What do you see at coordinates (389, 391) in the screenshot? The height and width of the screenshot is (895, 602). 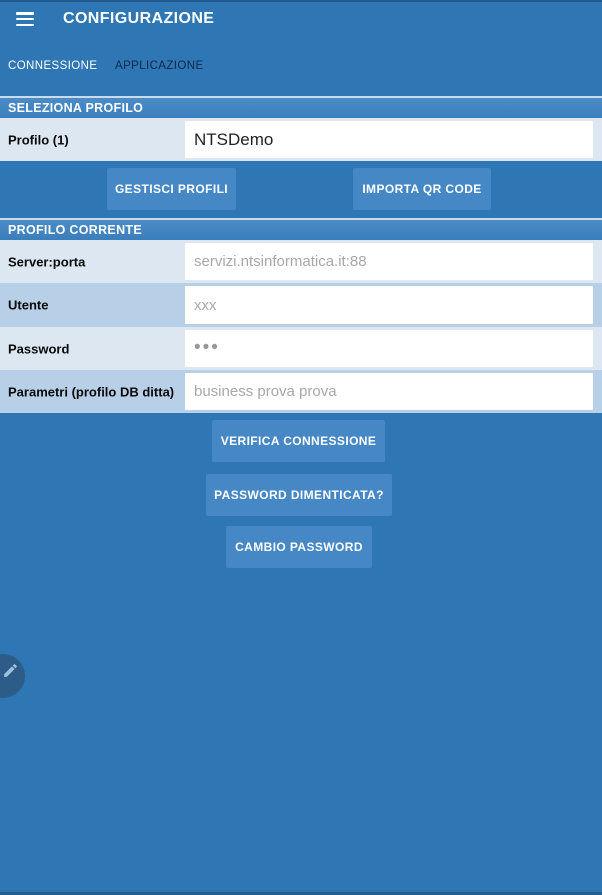 I see `parametri-input` at bounding box center [389, 391].